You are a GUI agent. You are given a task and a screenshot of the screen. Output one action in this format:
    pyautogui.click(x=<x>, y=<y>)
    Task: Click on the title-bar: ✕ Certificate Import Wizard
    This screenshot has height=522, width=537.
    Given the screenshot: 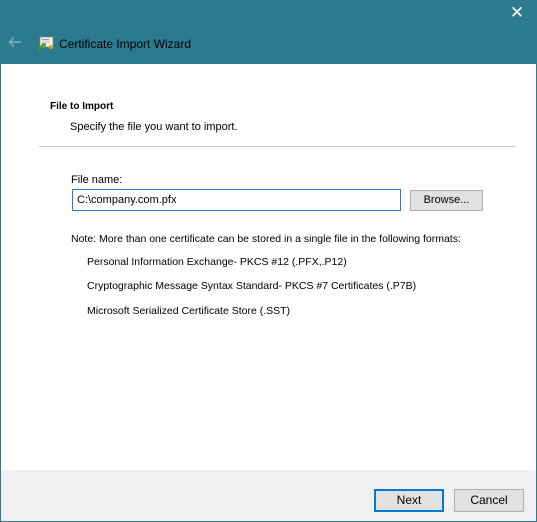 What is the action you would take?
    pyautogui.click(x=268, y=32)
    